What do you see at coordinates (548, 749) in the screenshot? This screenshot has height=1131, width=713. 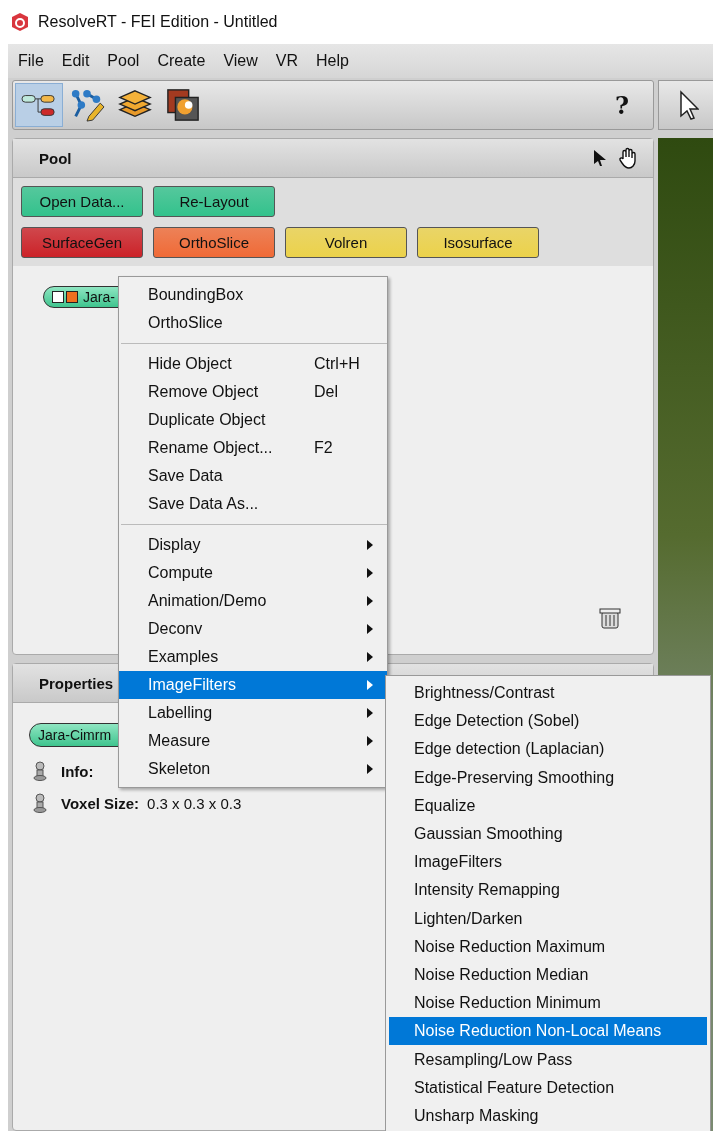 I see `menu-item: Edge detection (Laplacian)` at bounding box center [548, 749].